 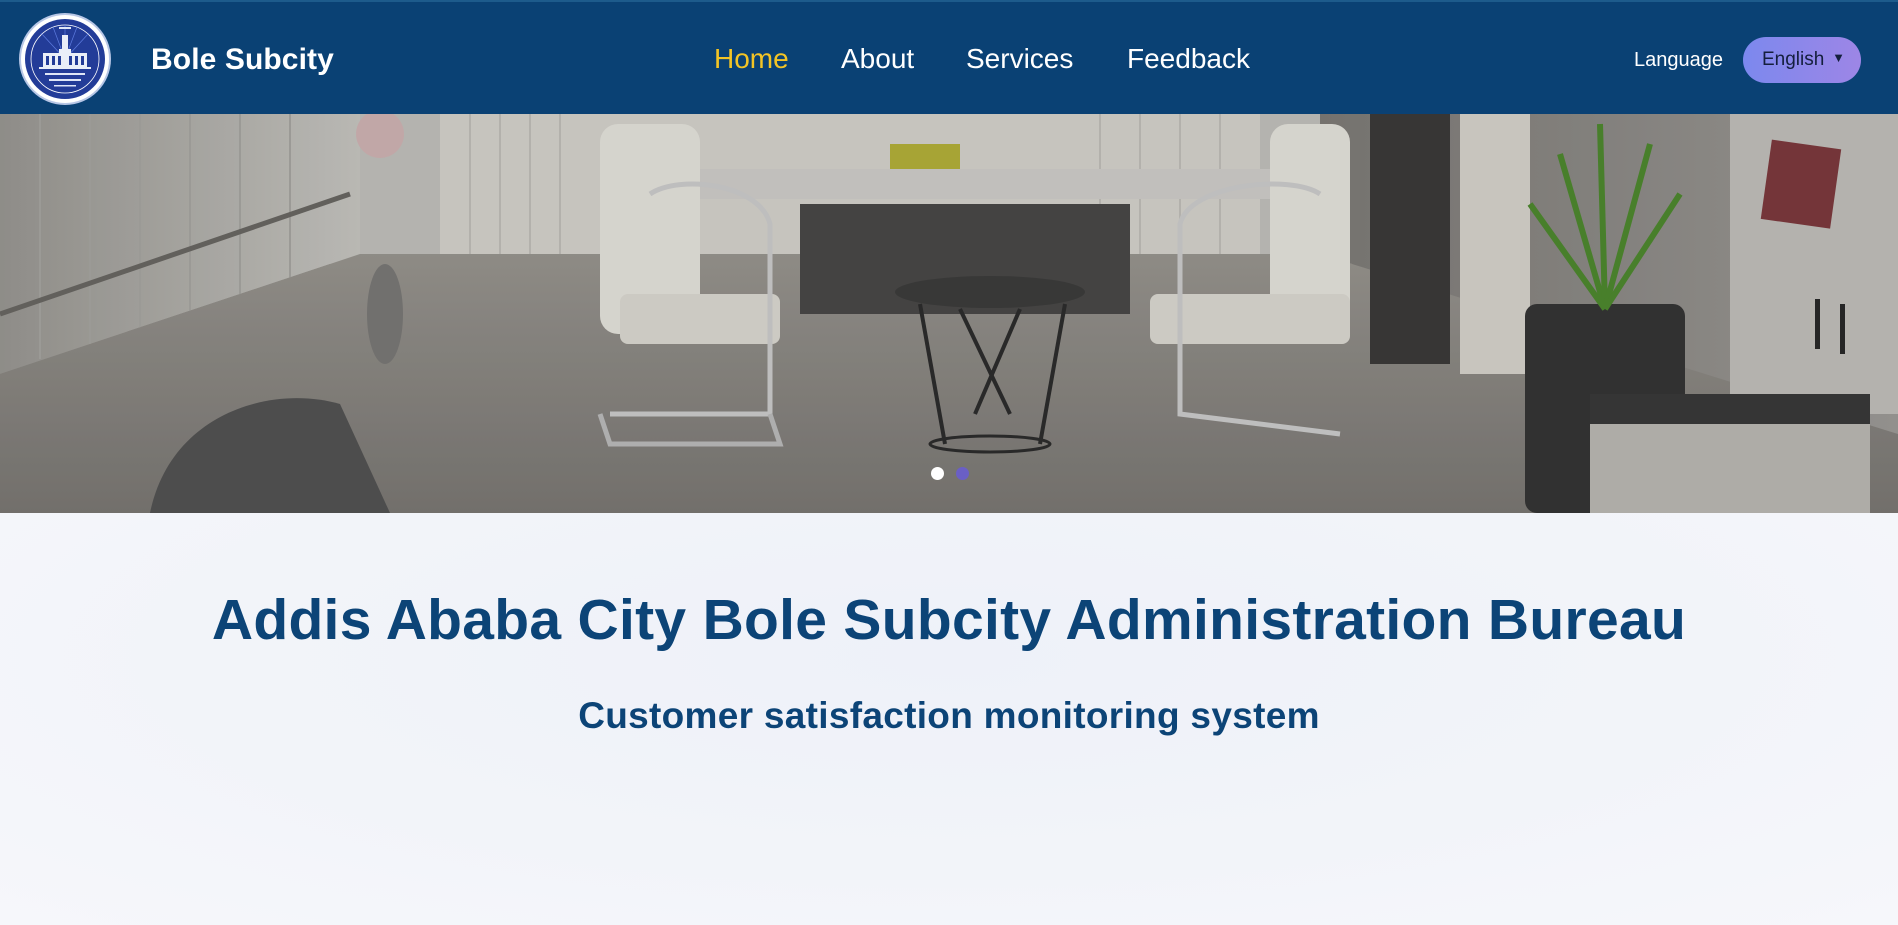 I want to click on nav-about-link: About, so click(x=877, y=59).